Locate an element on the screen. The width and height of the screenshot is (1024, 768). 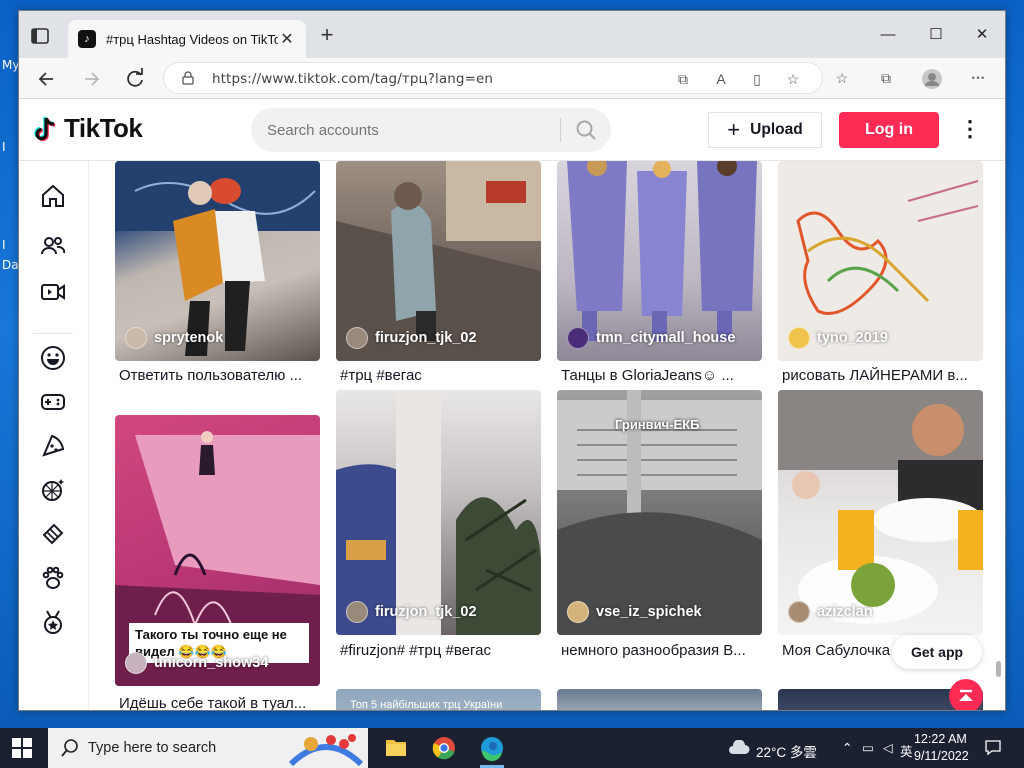
video-thumbnail: azizclan is located at coordinates (880, 512).